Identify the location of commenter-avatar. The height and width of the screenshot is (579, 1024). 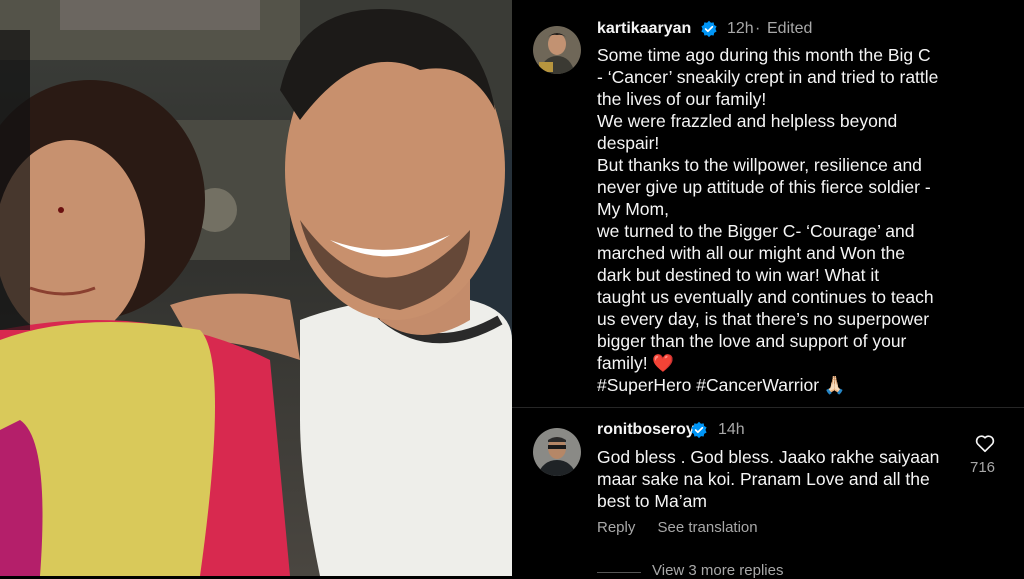
(557, 452).